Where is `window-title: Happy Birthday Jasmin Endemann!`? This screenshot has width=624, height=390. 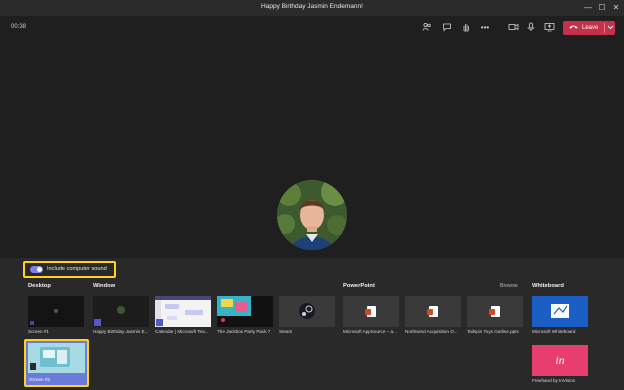
window-title: Happy Birthday Jasmin Endemann! is located at coordinates (312, 6).